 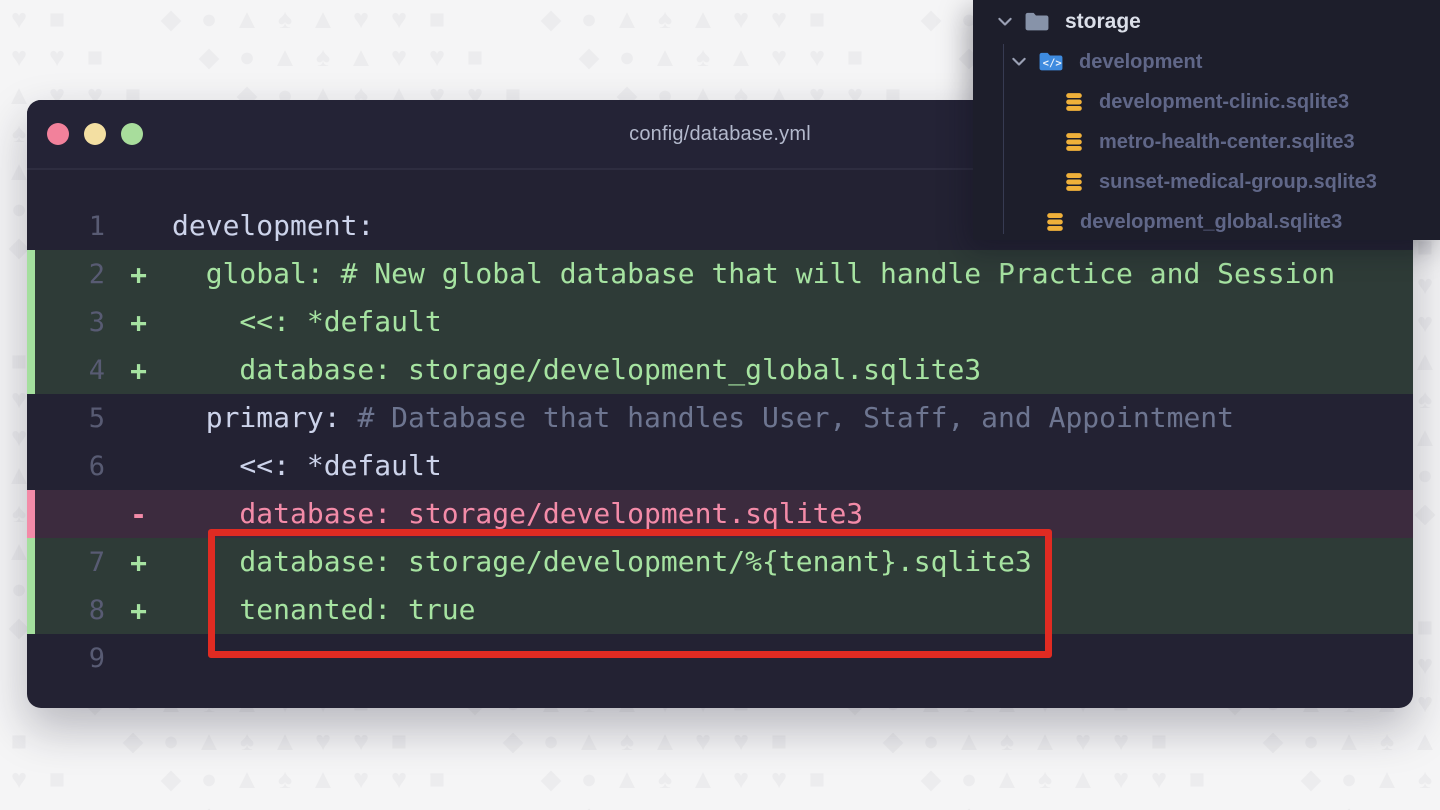 What do you see at coordinates (1206, 62) in the screenshot?
I see `tree-item-development: </> development` at bounding box center [1206, 62].